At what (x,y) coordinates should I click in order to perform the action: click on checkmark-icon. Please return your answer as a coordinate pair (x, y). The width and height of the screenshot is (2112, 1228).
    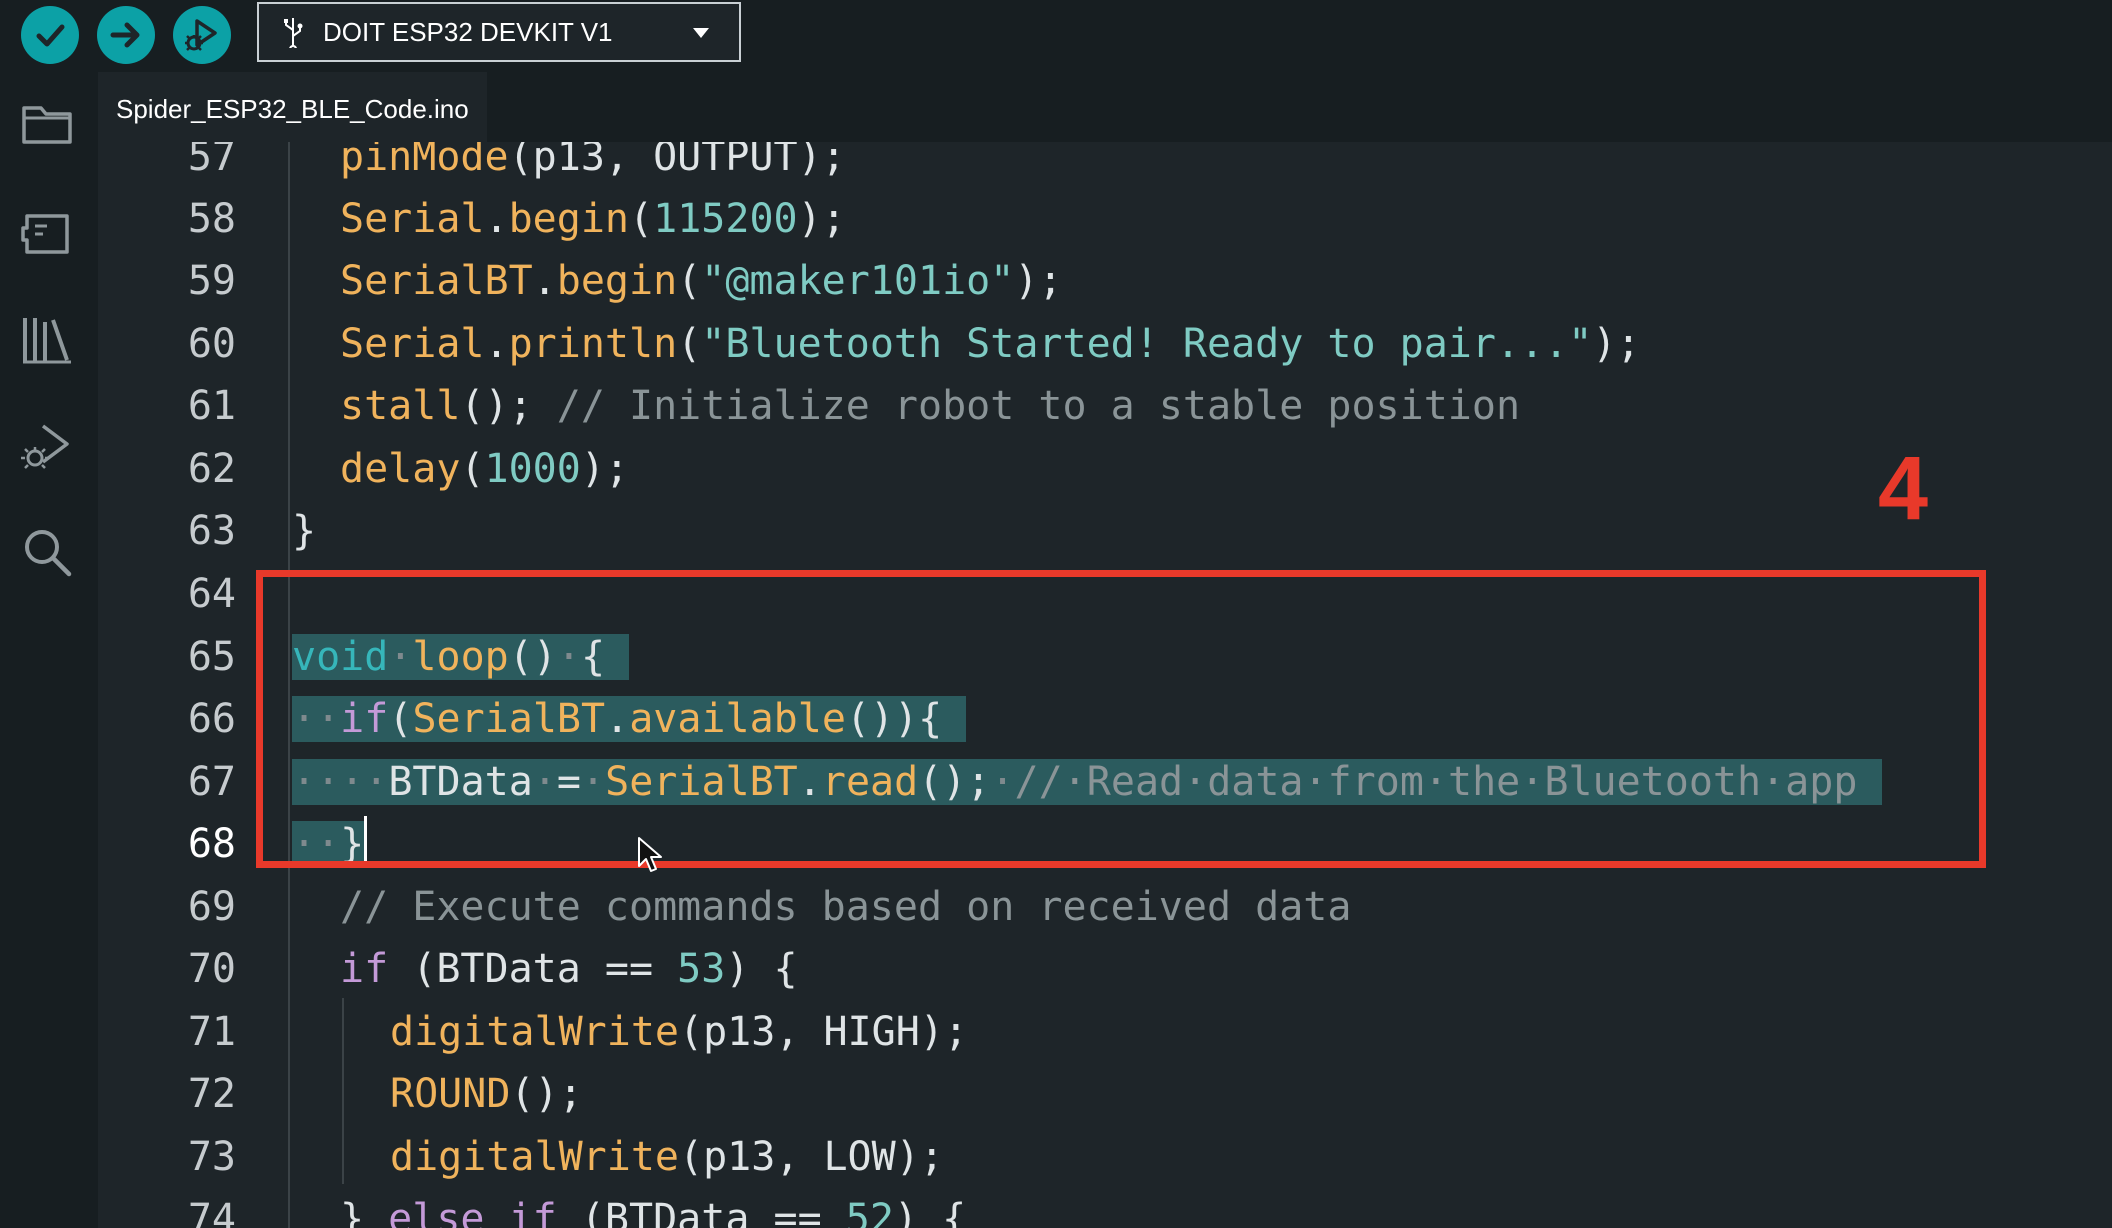
    Looking at the image, I should click on (50, 35).